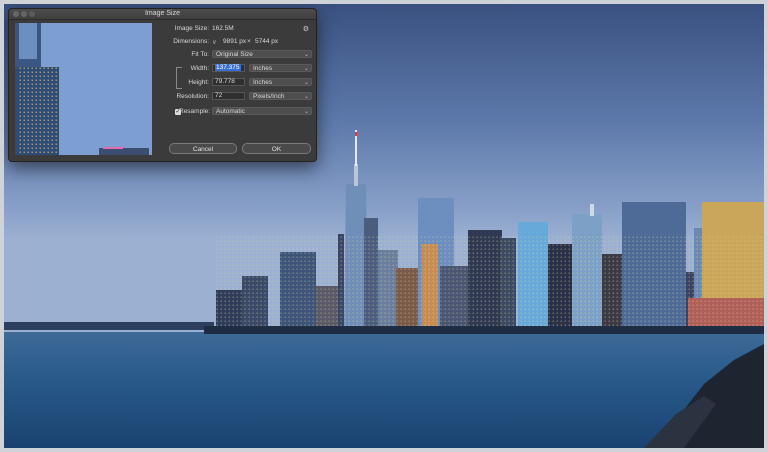  I want to click on dimensions-row: Dimensions: ∨ 9891 px × 5744 px, so click(233, 42).